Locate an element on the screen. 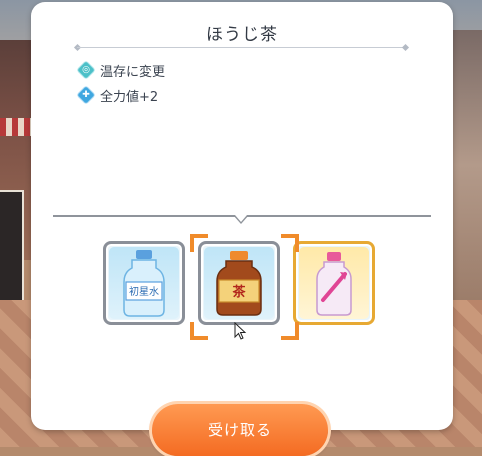 This screenshot has width=482, height=456. pink-drink-icon is located at coordinates (334, 284).